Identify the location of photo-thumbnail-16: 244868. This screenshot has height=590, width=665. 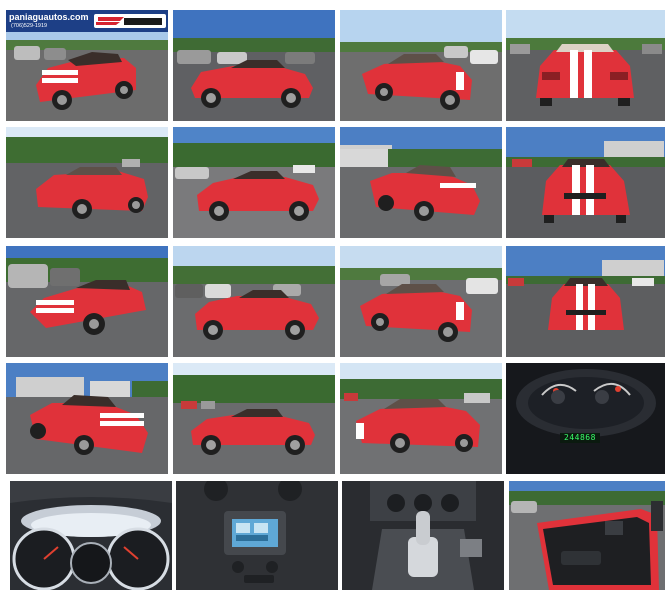
(585, 418).